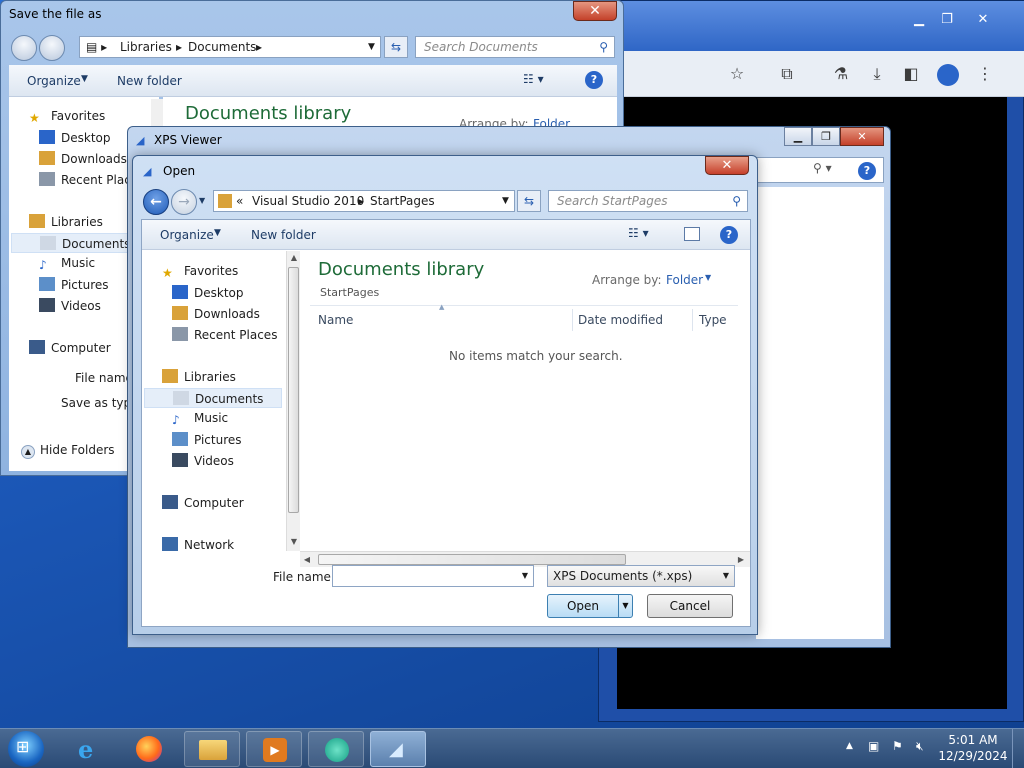  Describe the element at coordinates (920, 746) in the screenshot. I see `volume-muted-icon: 🔇︎` at that location.